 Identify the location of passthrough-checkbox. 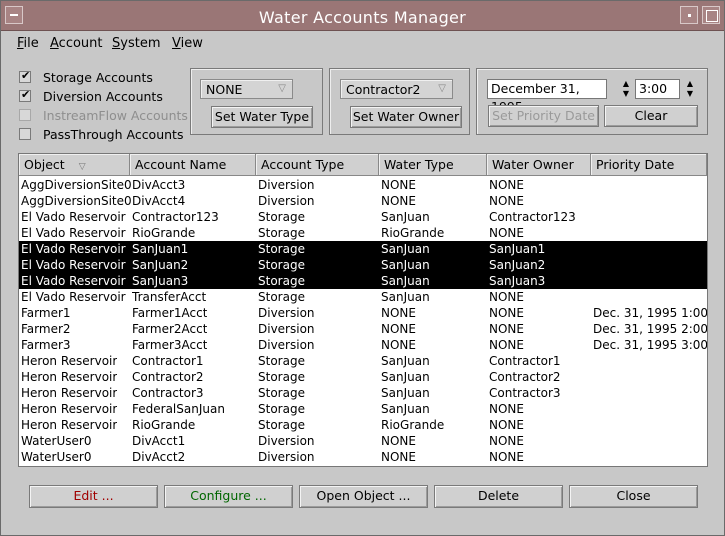
(25, 134).